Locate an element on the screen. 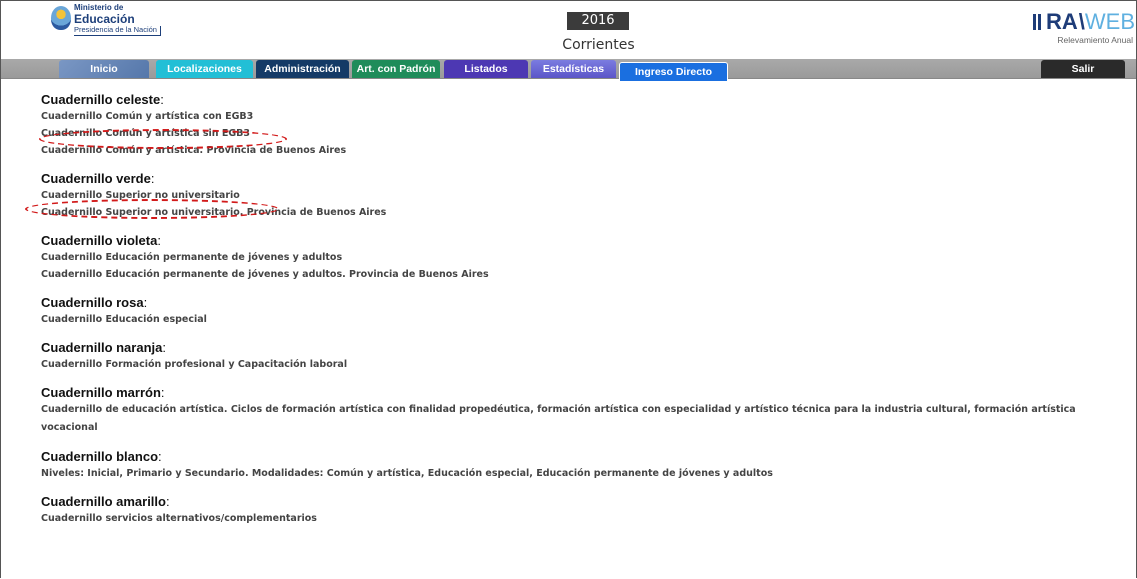 This screenshot has width=1137, height=579. section-title: Cuadernillo violeta: is located at coordinates (101, 240).